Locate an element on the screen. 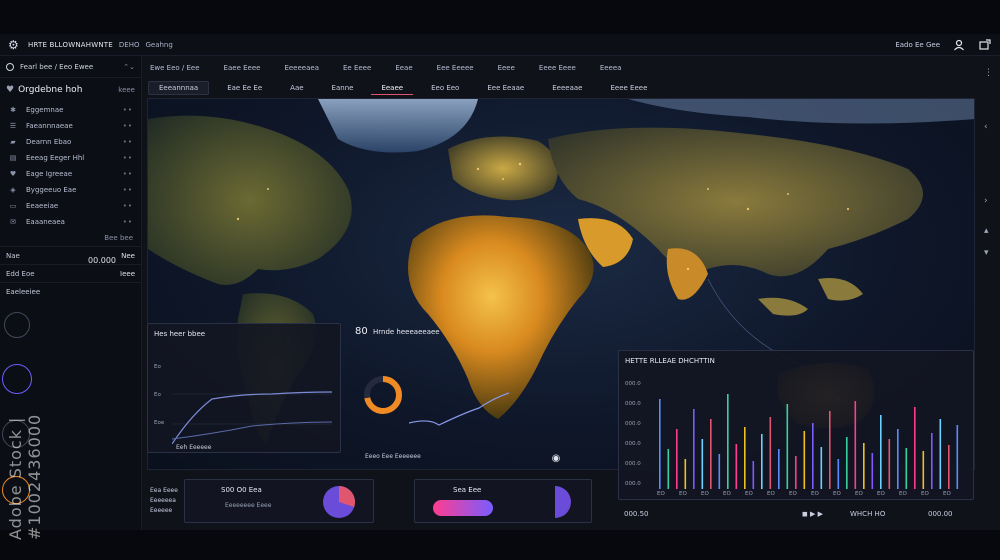  user-icon is located at coordinates (959, 45).